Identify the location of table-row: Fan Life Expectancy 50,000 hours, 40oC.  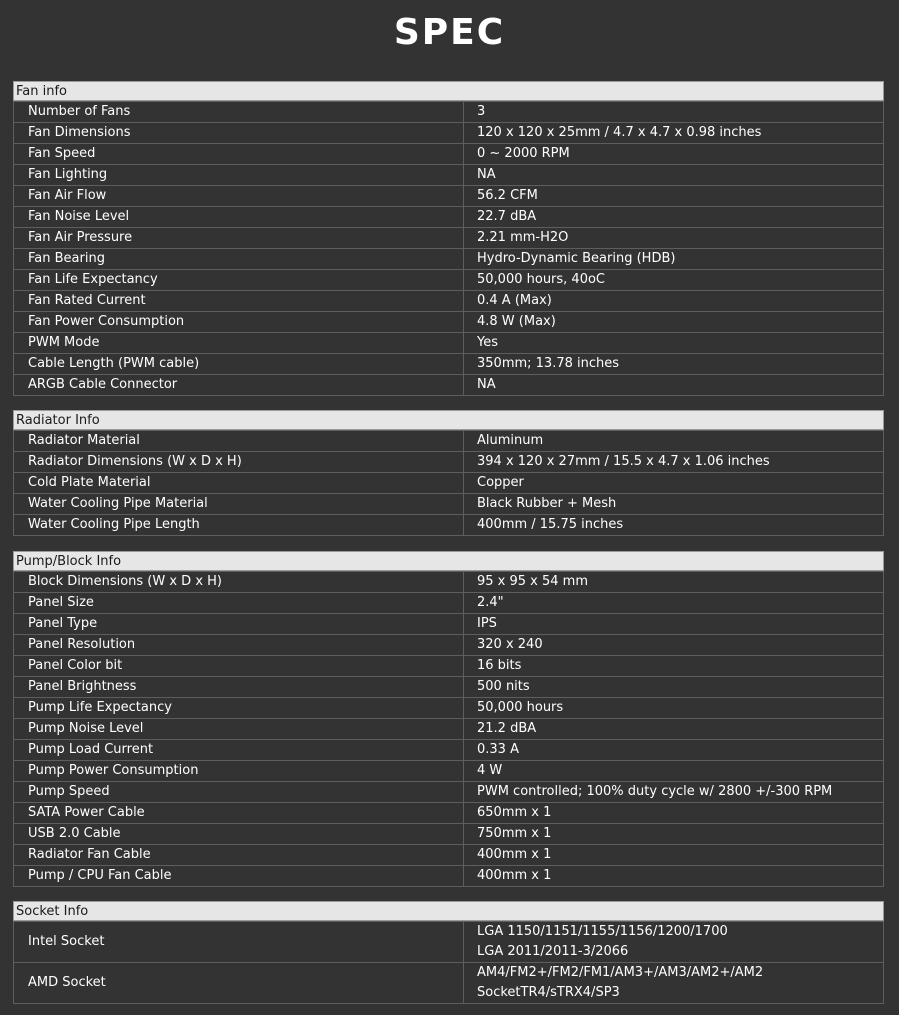
(448, 280).